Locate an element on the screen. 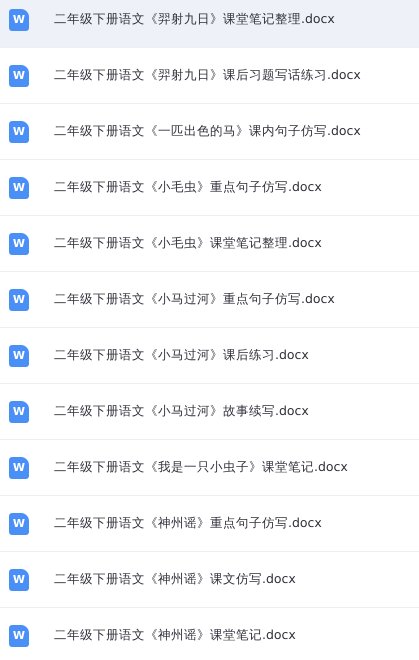 Image resolution: width=419 pixels, height=660 pixels. file-name: 二年级下册语文《我是一只小虫子》课堂笔记.docx is located at coordinates (201, 467).